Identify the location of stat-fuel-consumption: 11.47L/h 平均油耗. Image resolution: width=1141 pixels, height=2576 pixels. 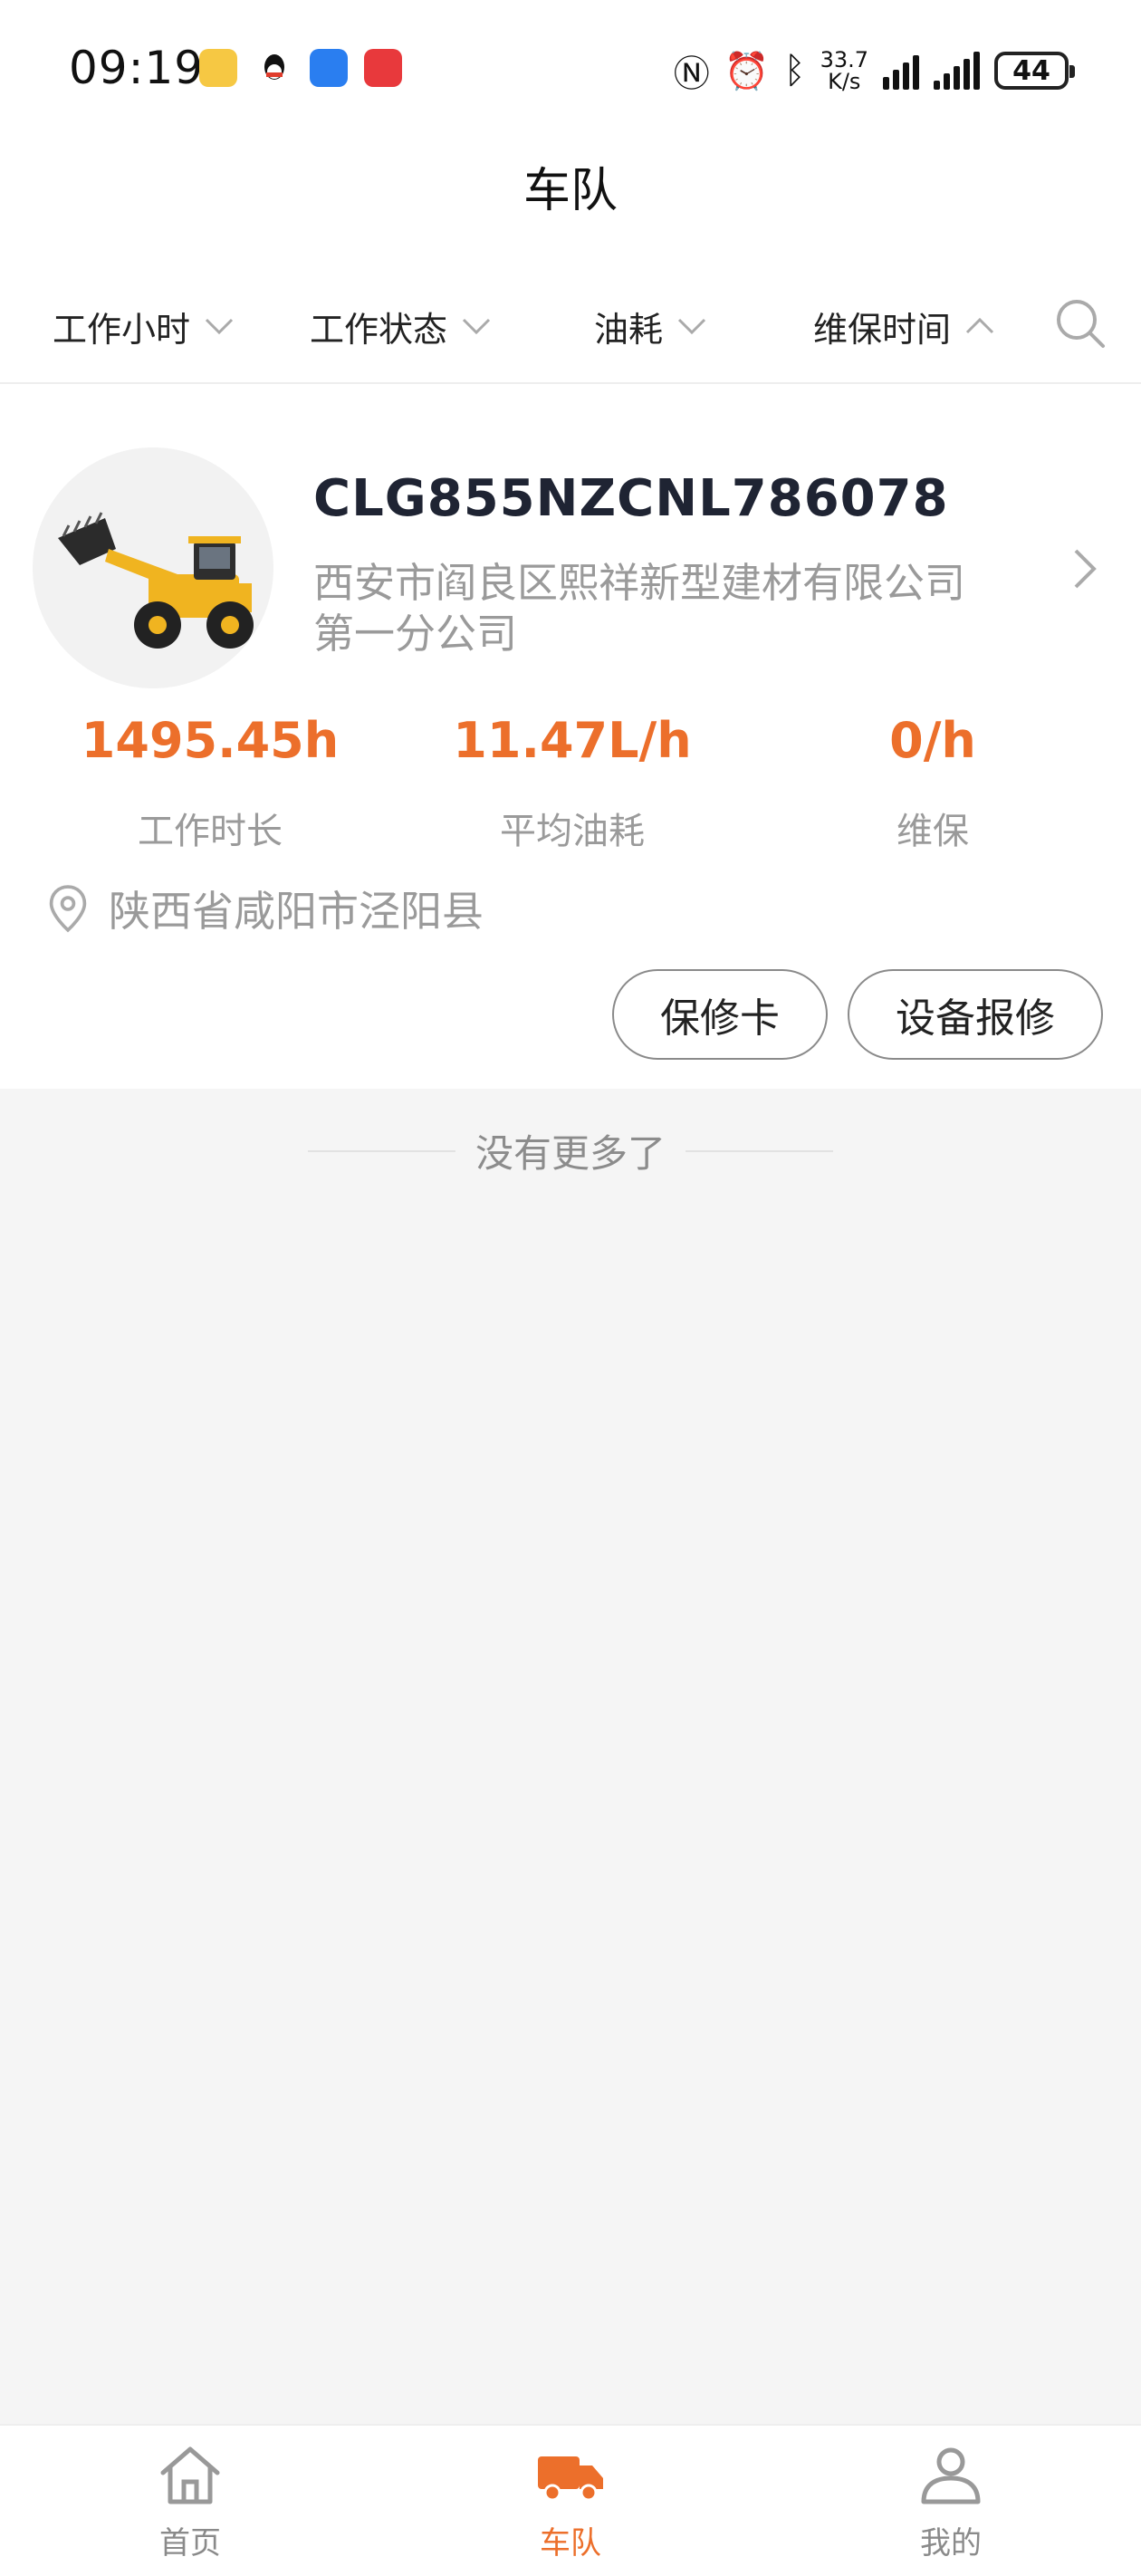
(572, 783).